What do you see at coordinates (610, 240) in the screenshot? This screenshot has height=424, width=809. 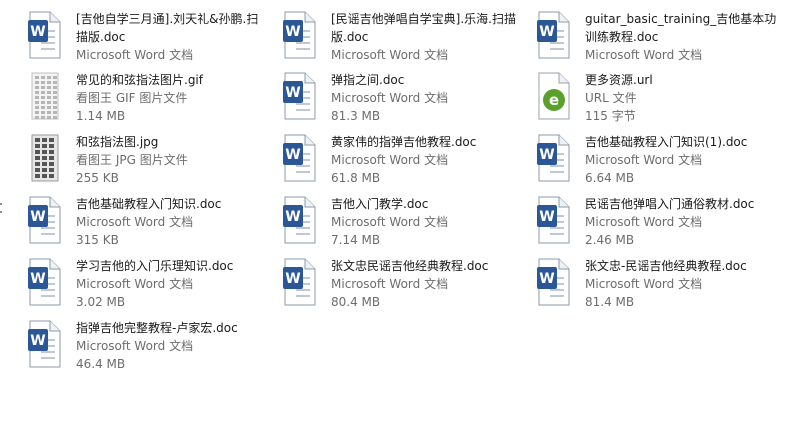 I see `file-size: 2.46 MB` at bounding box center [610, 240].